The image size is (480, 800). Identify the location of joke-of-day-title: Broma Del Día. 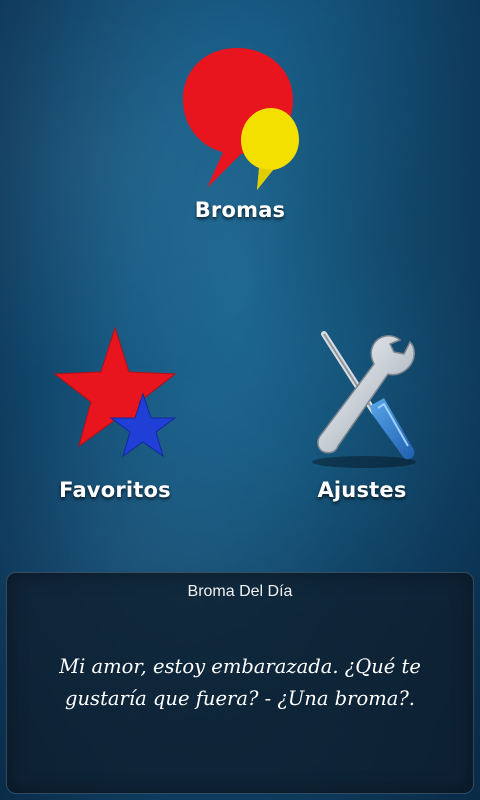
(240, 591).